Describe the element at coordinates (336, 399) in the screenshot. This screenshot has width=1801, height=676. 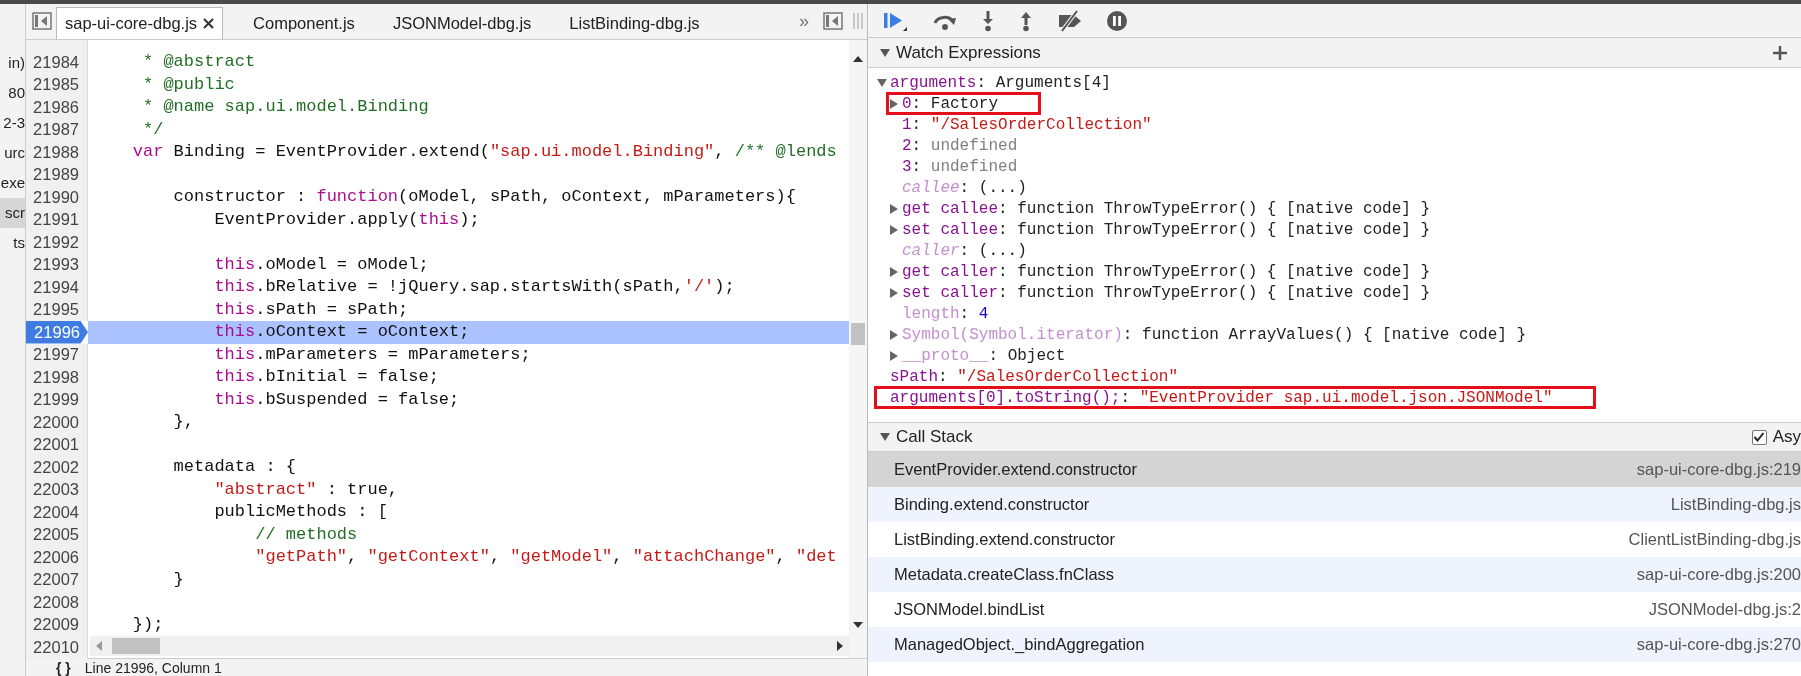
I see `code-line: this.bSuspended = false;` at that location.